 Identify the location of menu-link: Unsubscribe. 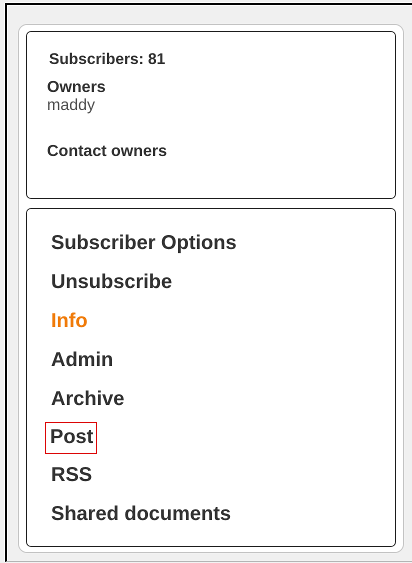
(111, 288).